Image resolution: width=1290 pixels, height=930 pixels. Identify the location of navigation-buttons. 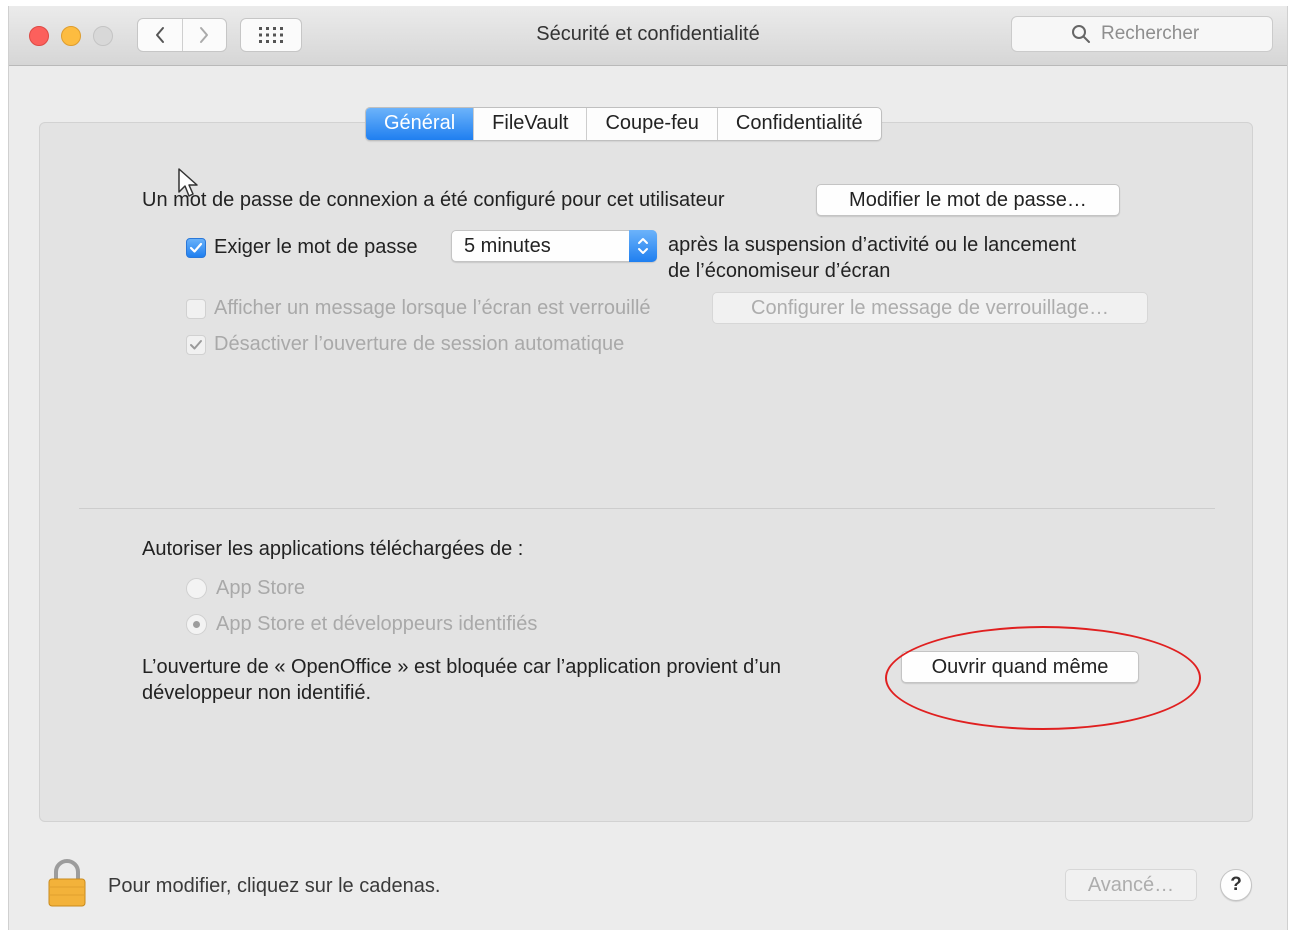
(182, 35).